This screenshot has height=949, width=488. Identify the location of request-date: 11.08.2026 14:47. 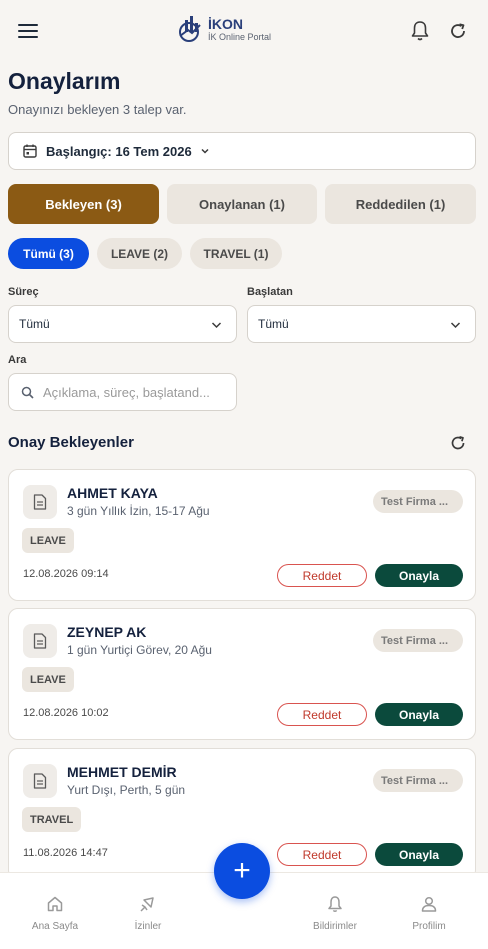
(65, 853).